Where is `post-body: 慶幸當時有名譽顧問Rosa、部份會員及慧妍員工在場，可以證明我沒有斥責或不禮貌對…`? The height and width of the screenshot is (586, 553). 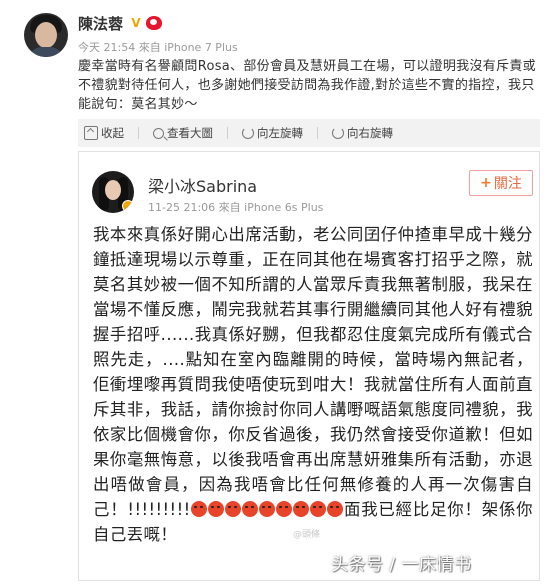 post-body: 慶幸當時有名譽顧問Rosa、部份會員及慧妍員工在場，可以證明我沒有斥責或不禮貌對… is located at coordinates (307, 85).